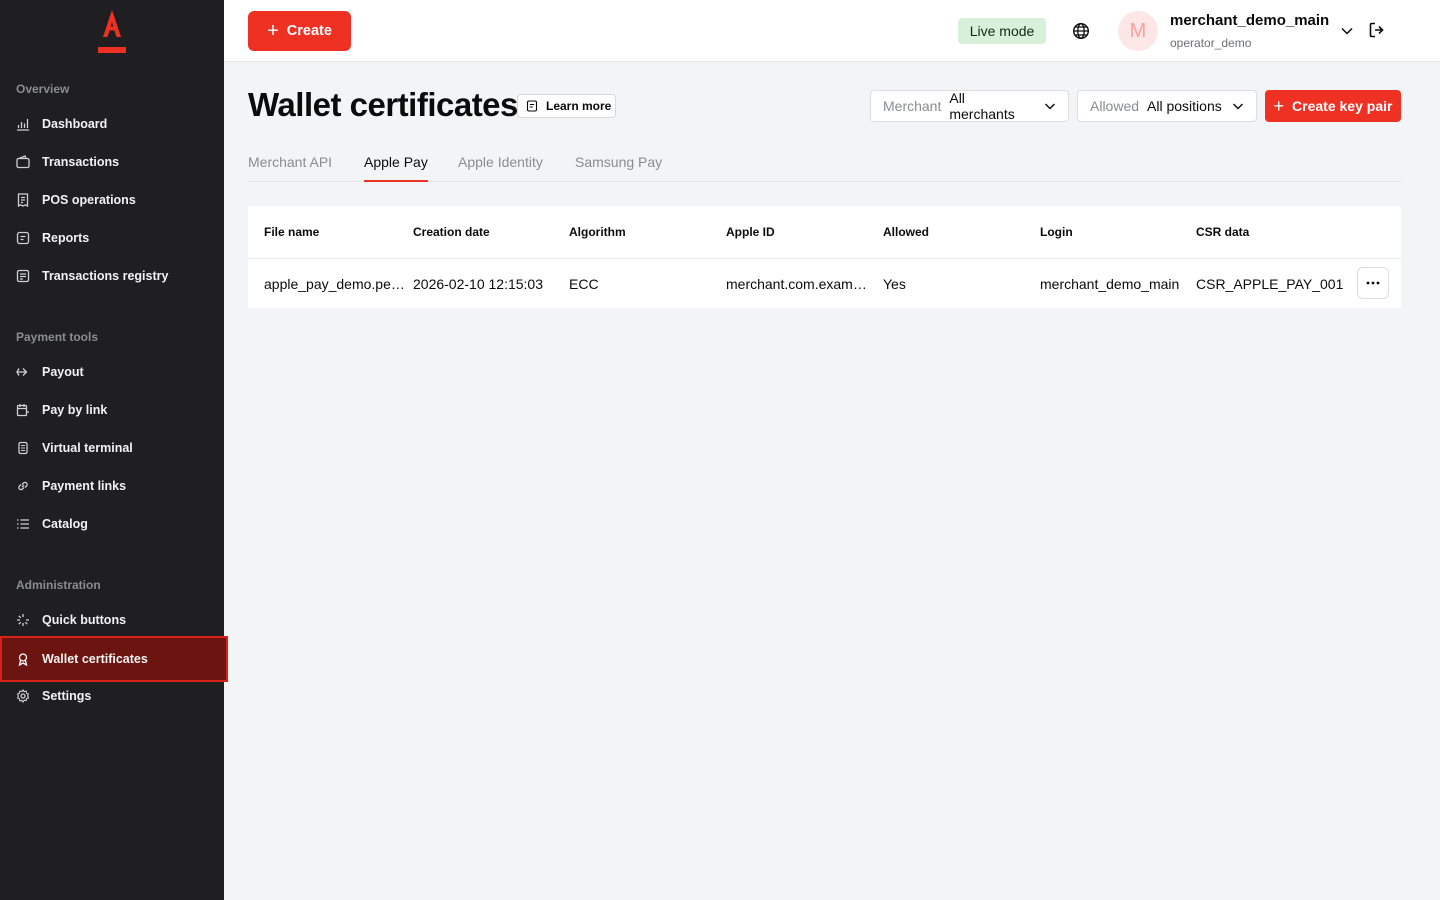 This screenshot has height=900, width=1440. What do you see at coordinates (23, 486) in the screenshot?
I see `link-icon` at bounding box center [23, 486].